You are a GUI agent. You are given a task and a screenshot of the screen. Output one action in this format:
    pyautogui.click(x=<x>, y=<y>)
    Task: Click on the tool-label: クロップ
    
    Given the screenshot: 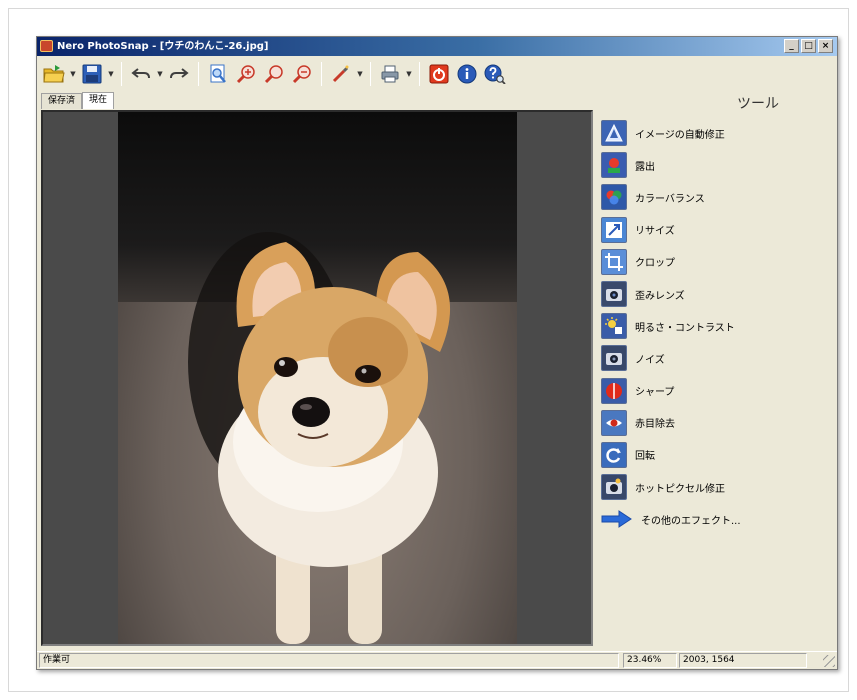 What is the action you would take?
    pyautogui.click(x=655, y=264)
    